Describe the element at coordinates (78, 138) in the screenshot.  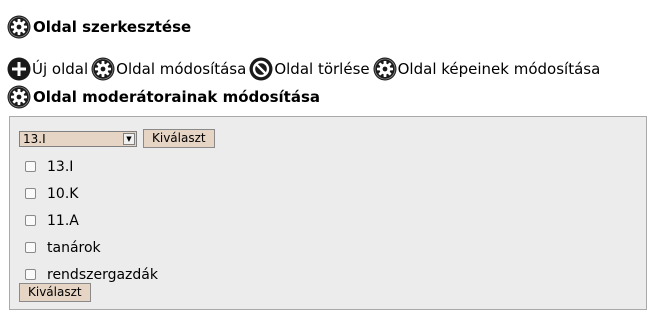
I see `group-select: 13.I ▼` at that location.